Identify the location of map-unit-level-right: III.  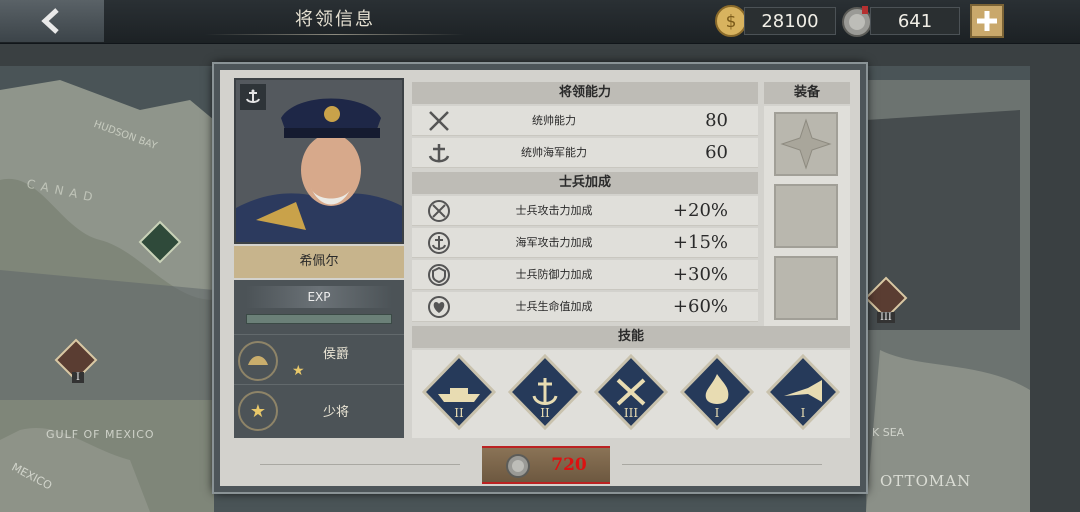
(886, 317).